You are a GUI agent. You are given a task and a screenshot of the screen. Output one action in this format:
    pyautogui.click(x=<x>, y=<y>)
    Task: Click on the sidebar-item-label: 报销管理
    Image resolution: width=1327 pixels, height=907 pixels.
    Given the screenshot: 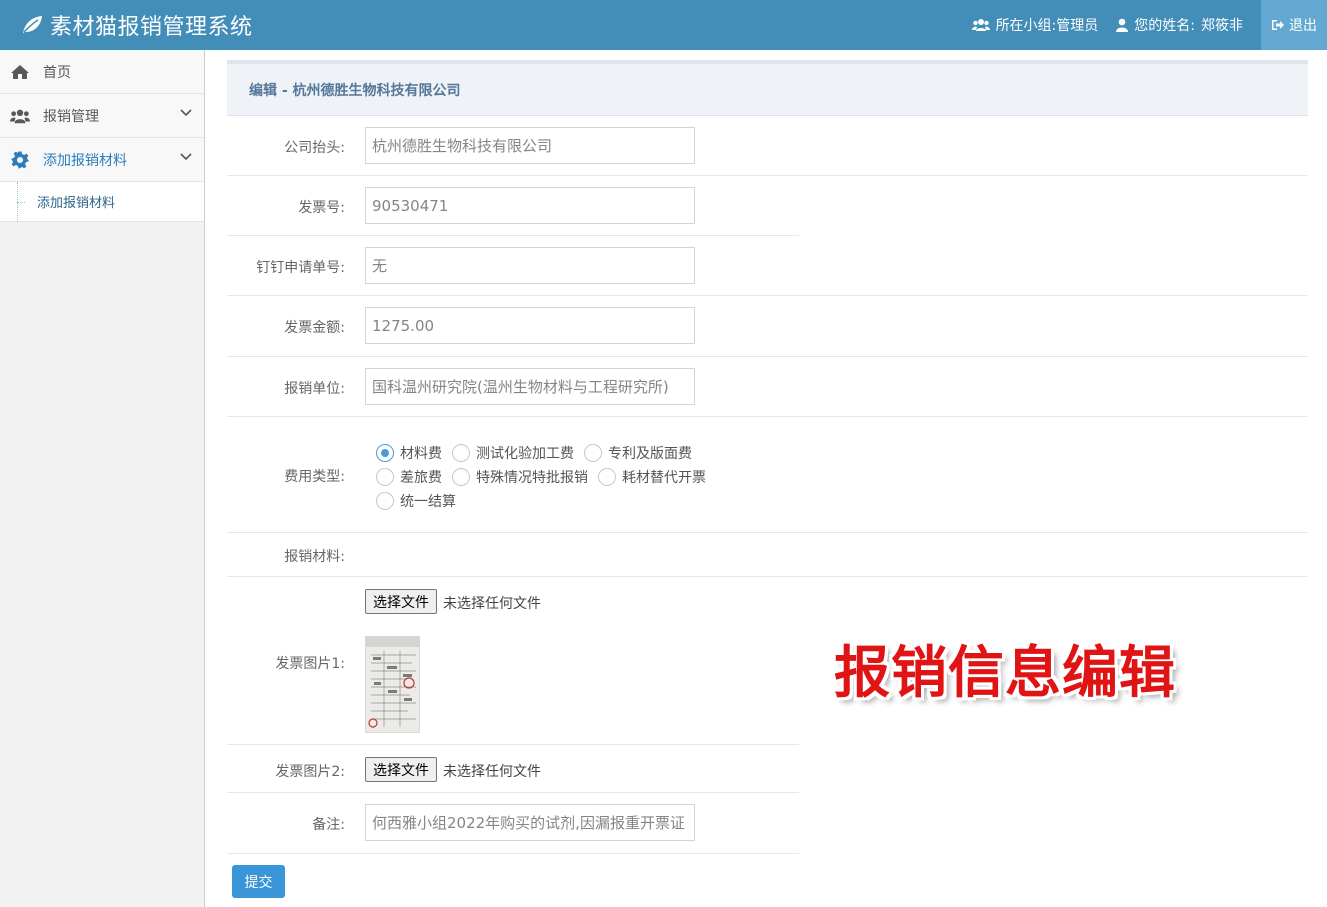 What is the action you would take?
    pyautogui.click(x=71, y=116)
    